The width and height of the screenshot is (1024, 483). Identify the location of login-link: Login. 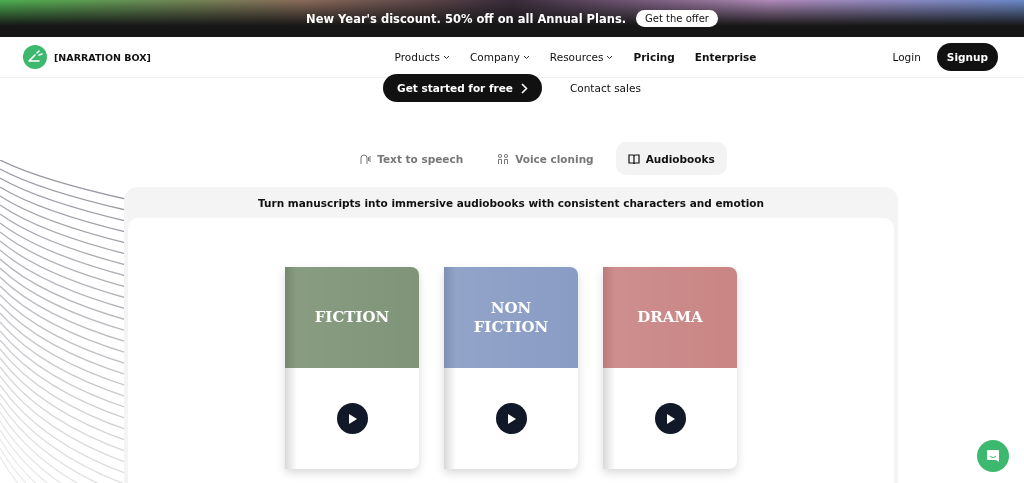
(906, 57).